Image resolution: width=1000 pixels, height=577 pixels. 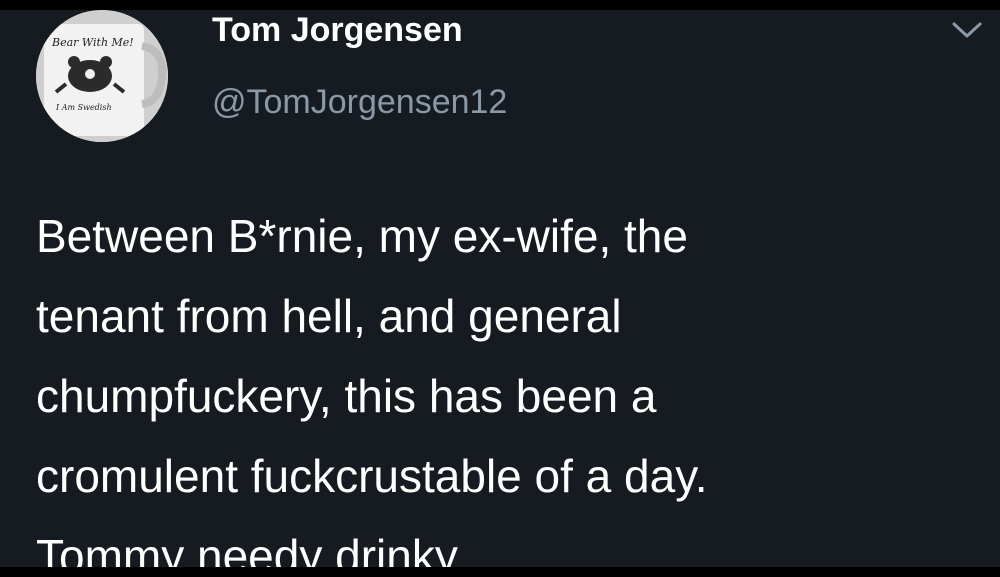 I want to click on author-handle: @TomJorgensen12, so click(x=359, y=102).